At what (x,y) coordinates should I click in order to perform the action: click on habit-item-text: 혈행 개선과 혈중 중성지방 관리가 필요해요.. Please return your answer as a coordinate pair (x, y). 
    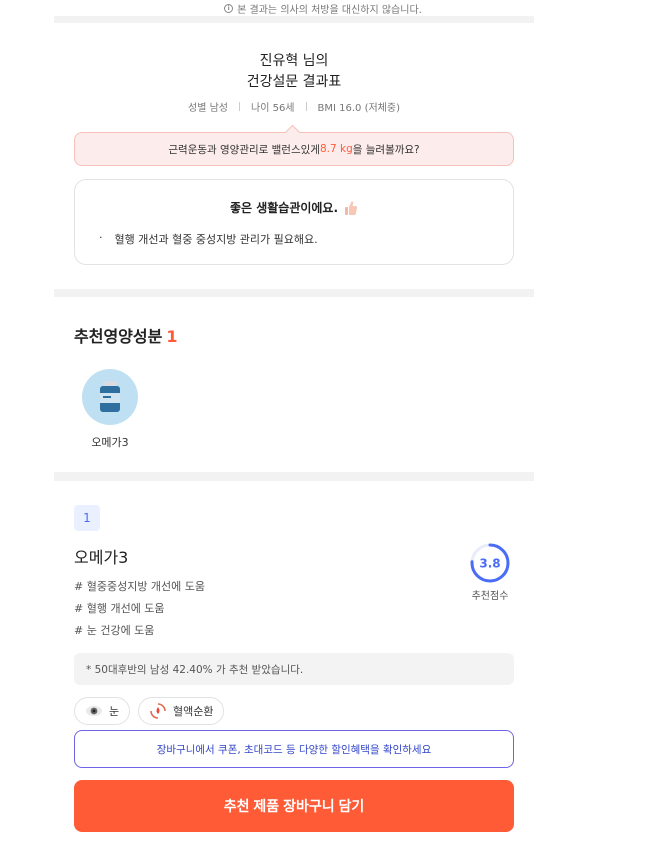
    Looking at the image, I should click on (216, 239).